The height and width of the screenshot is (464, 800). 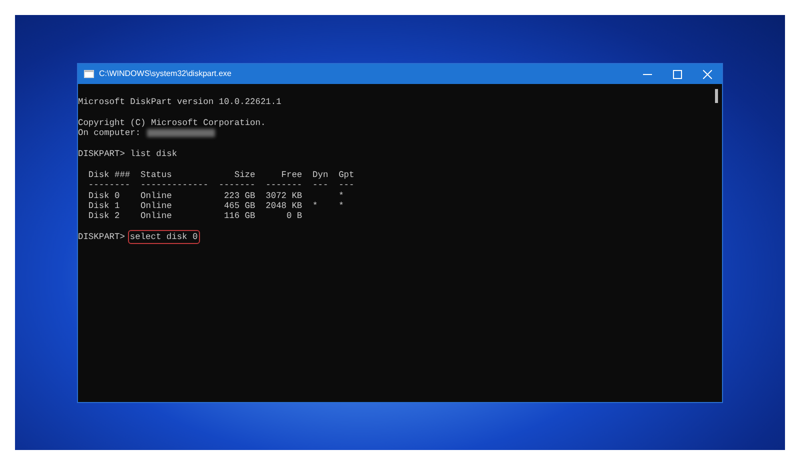 I want to click on console-output-line: Microsoft DiskPart version 10.0.22621.1, so click(x=180, y=102).